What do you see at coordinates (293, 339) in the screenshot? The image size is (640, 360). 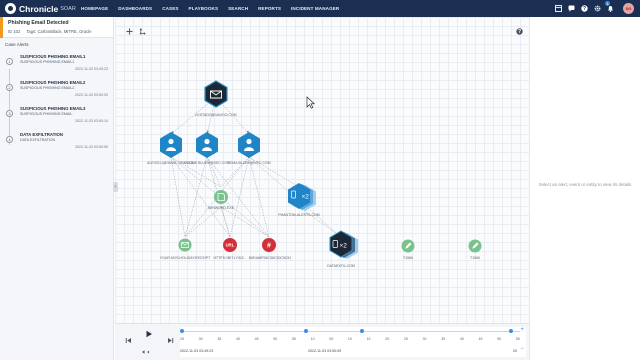 I see `timeline-tick: 55` at bounding box center [293, 339].